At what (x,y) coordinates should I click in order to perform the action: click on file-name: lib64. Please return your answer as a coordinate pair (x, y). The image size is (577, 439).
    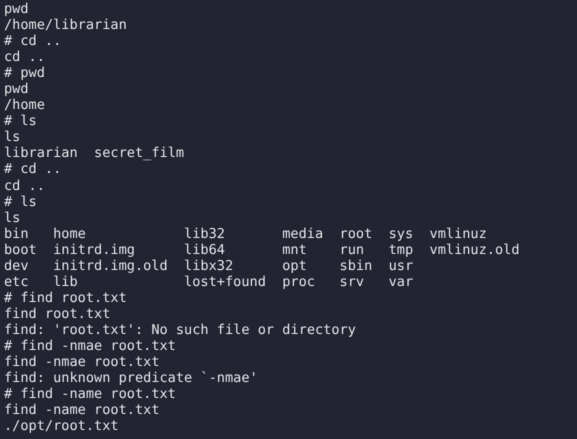
    Looking at the image, I should click on (205, 250).